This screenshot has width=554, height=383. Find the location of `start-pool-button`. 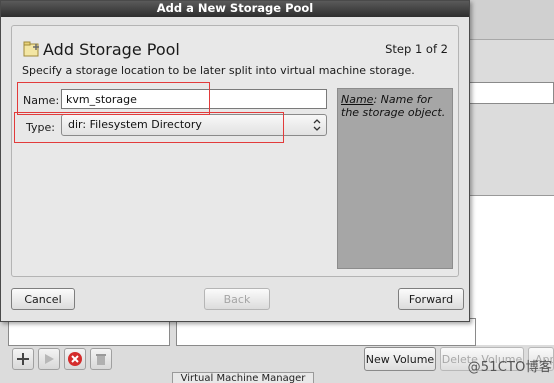

start-pool-button is located at coordinates (49, 359).